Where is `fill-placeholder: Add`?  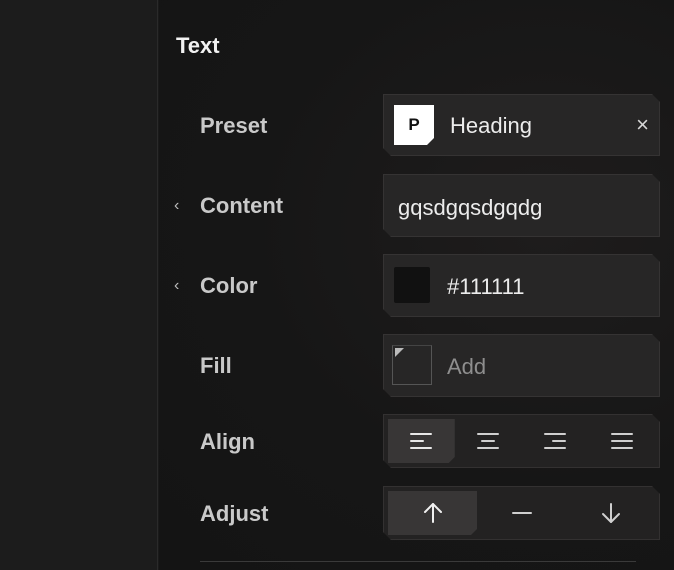 fill-placeholder: Add is located at coordinates (467, 366).